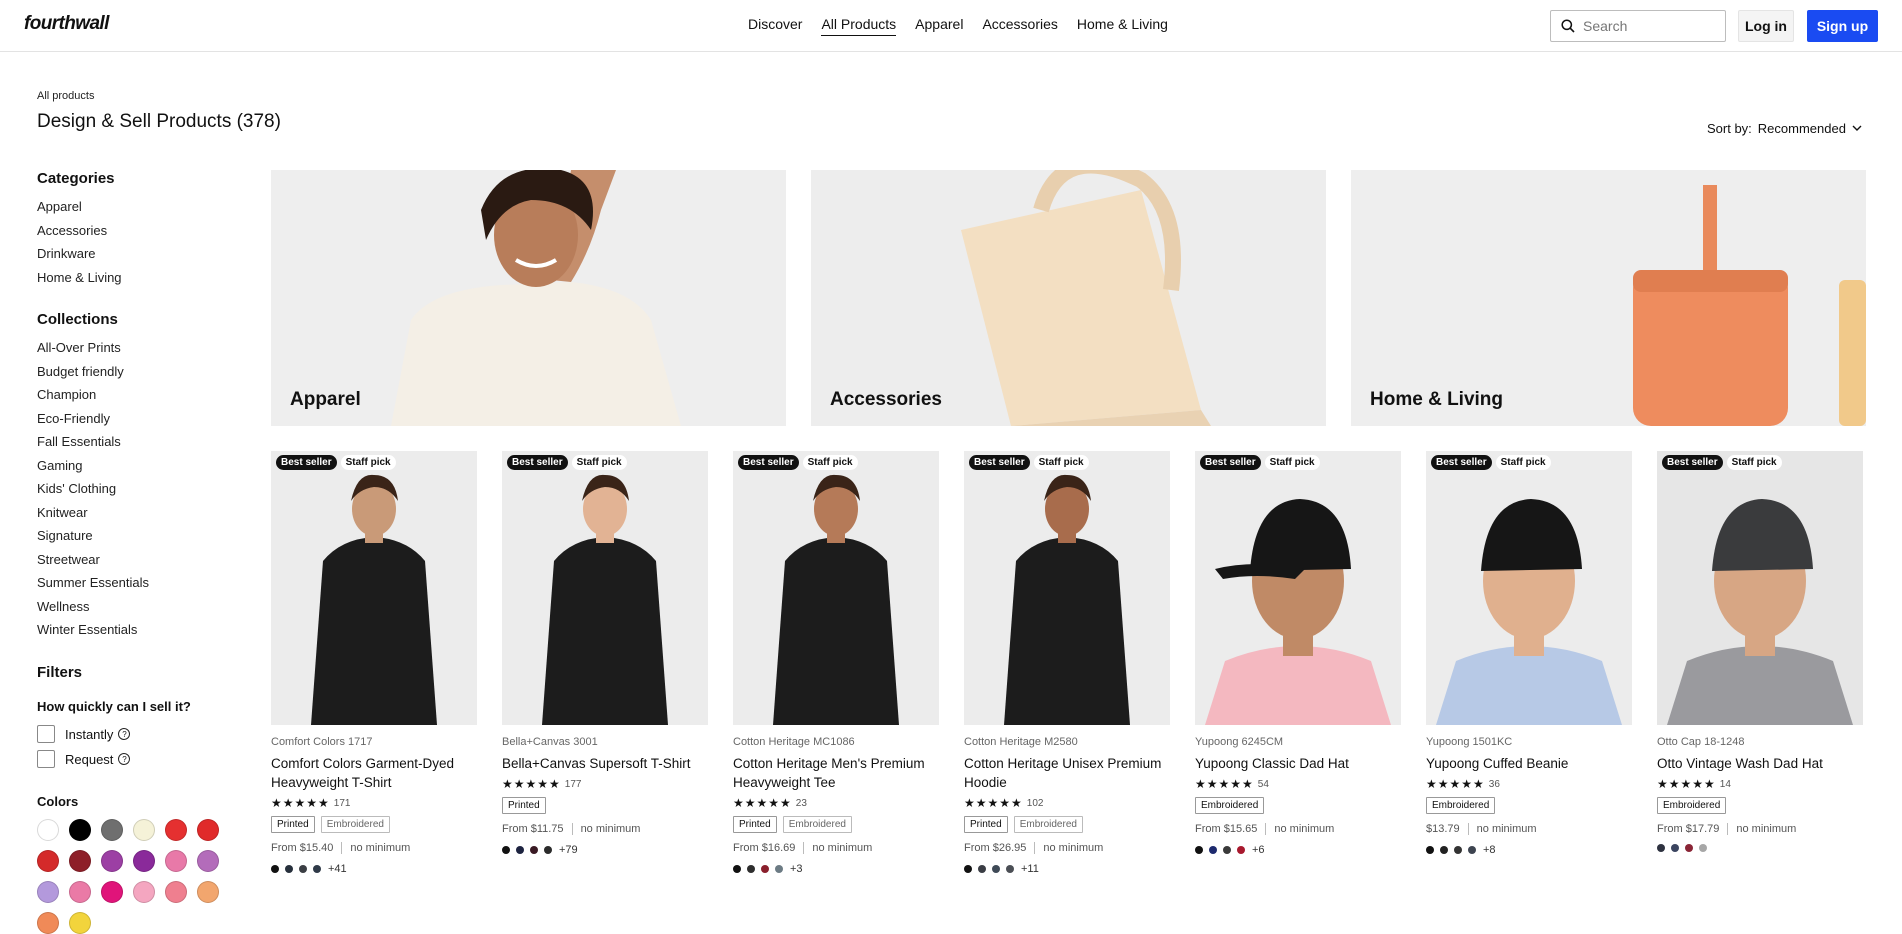 The height and width of the screenshot is (934, 1902). What do you see at coordinates (137, 466) in the screenshot?
I see `collection-link: Gaming` at bounding box center [137, 466].